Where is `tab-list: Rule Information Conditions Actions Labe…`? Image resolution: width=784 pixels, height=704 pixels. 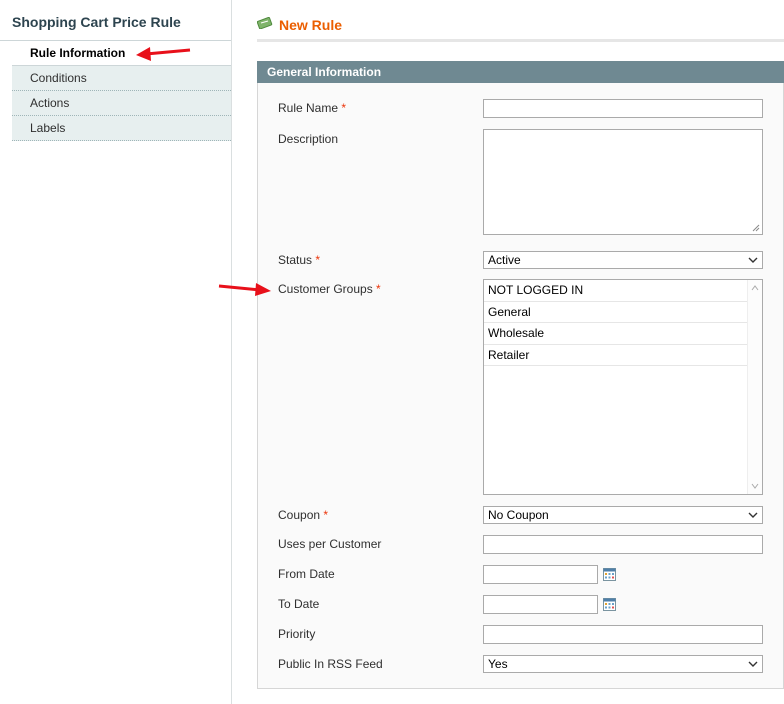 tab-list: Rule Information Conditions Actions Labe… is located at coordinates (121, 91).